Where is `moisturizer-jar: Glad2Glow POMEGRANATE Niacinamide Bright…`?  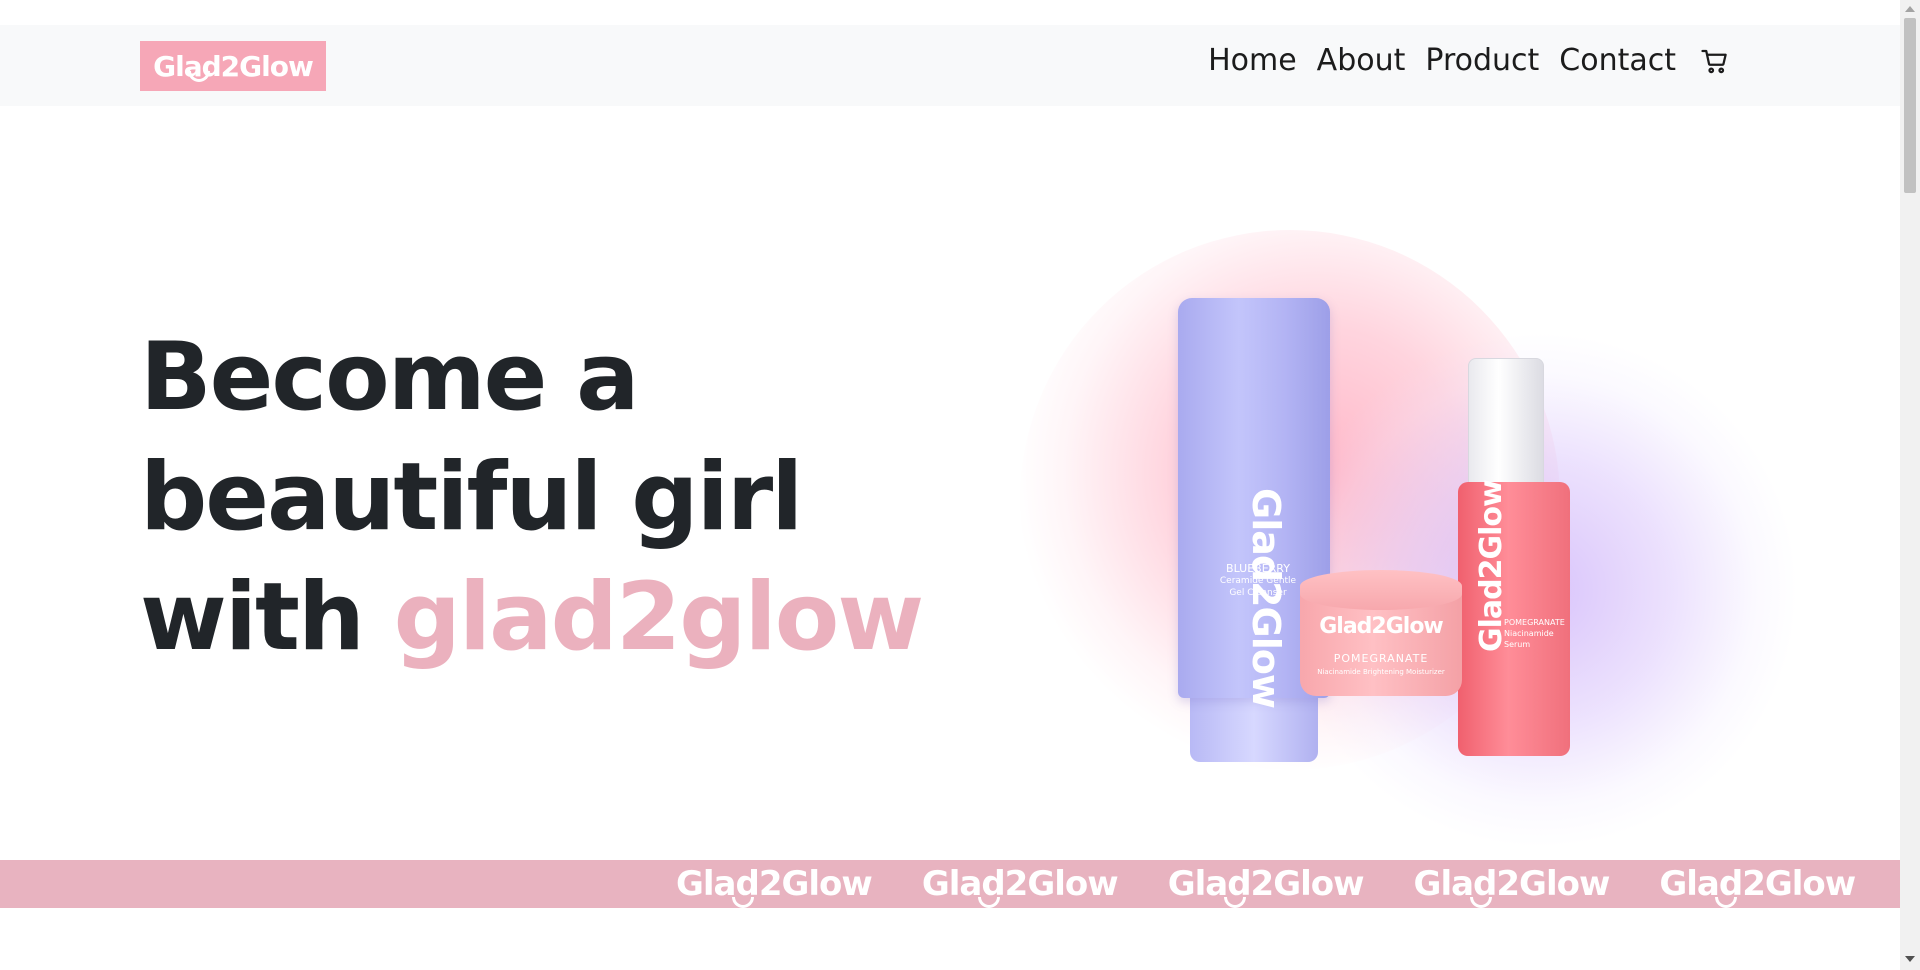 moisturizer-jar: Glad2Glow POMEGRANATE Niacinamide Bright… is located at coordinates (1381, 634).